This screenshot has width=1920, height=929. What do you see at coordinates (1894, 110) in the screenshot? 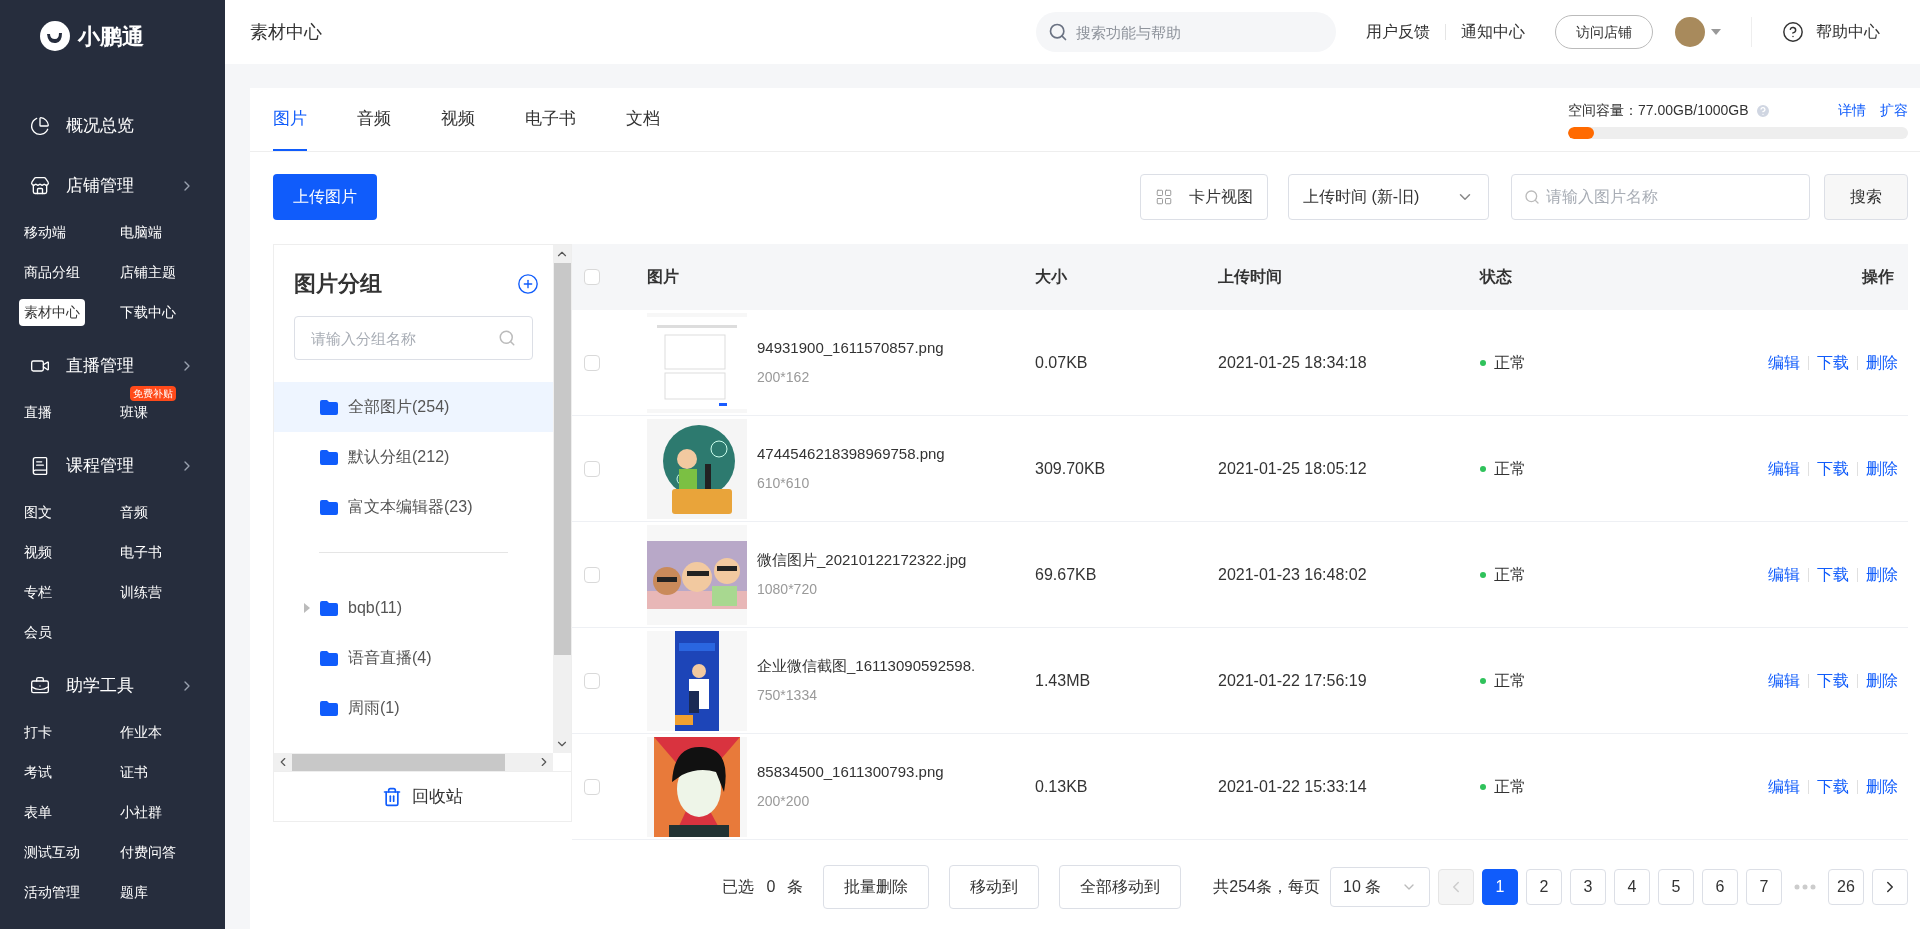
I see `storage-link: 扩容` at bounding box center [1894, 110].